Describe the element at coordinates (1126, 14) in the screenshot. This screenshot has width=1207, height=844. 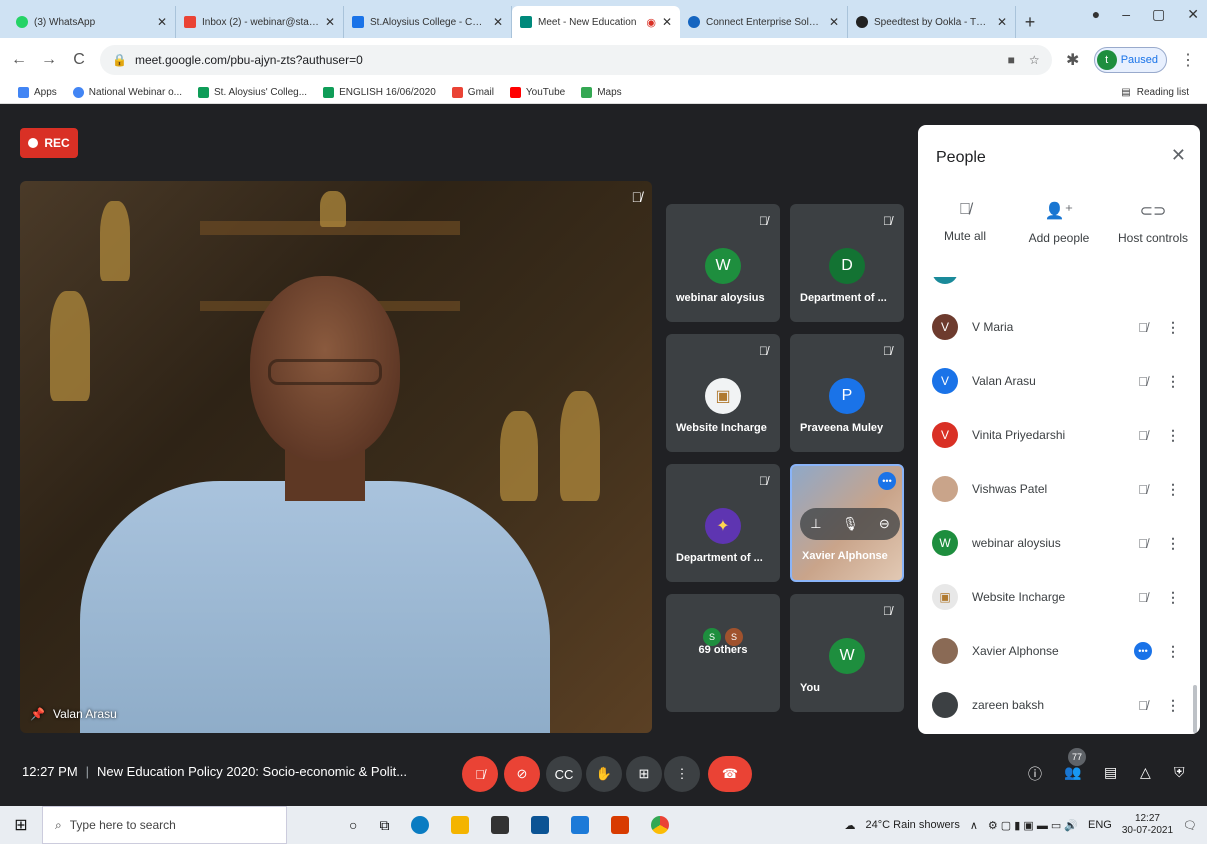
I see `minimize-button: –` at that location.